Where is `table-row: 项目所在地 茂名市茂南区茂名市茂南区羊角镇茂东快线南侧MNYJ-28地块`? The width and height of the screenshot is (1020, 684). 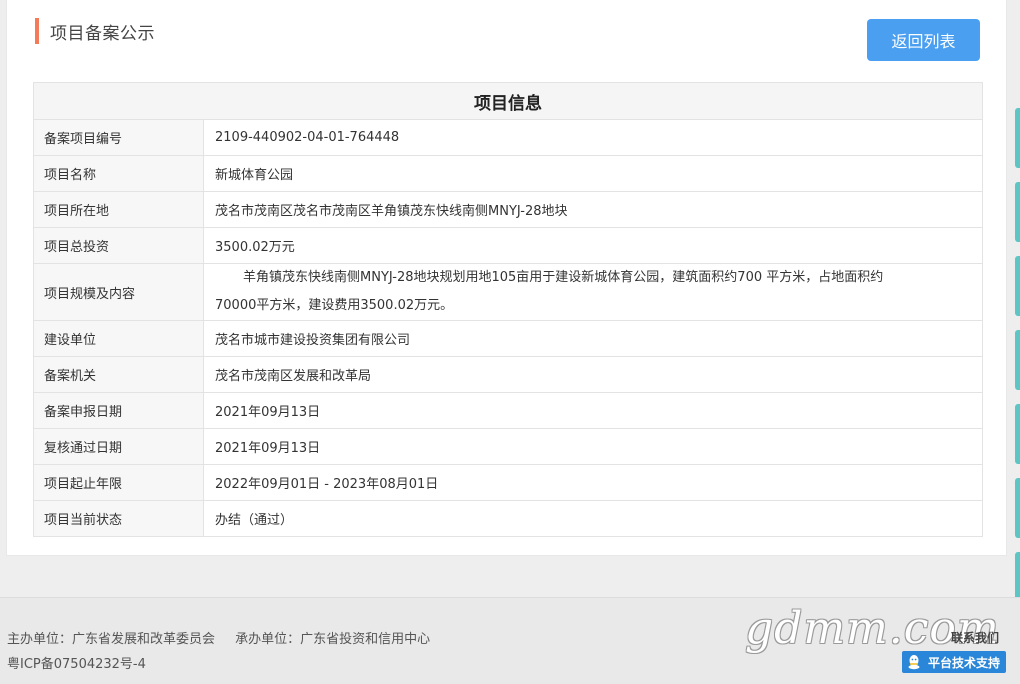
table-row: 项目所在地 茂名市茂南区茂名市茂南区羊角镇茂东快线南侧MNYJ-28地块 is located at coordinates (508, 209).